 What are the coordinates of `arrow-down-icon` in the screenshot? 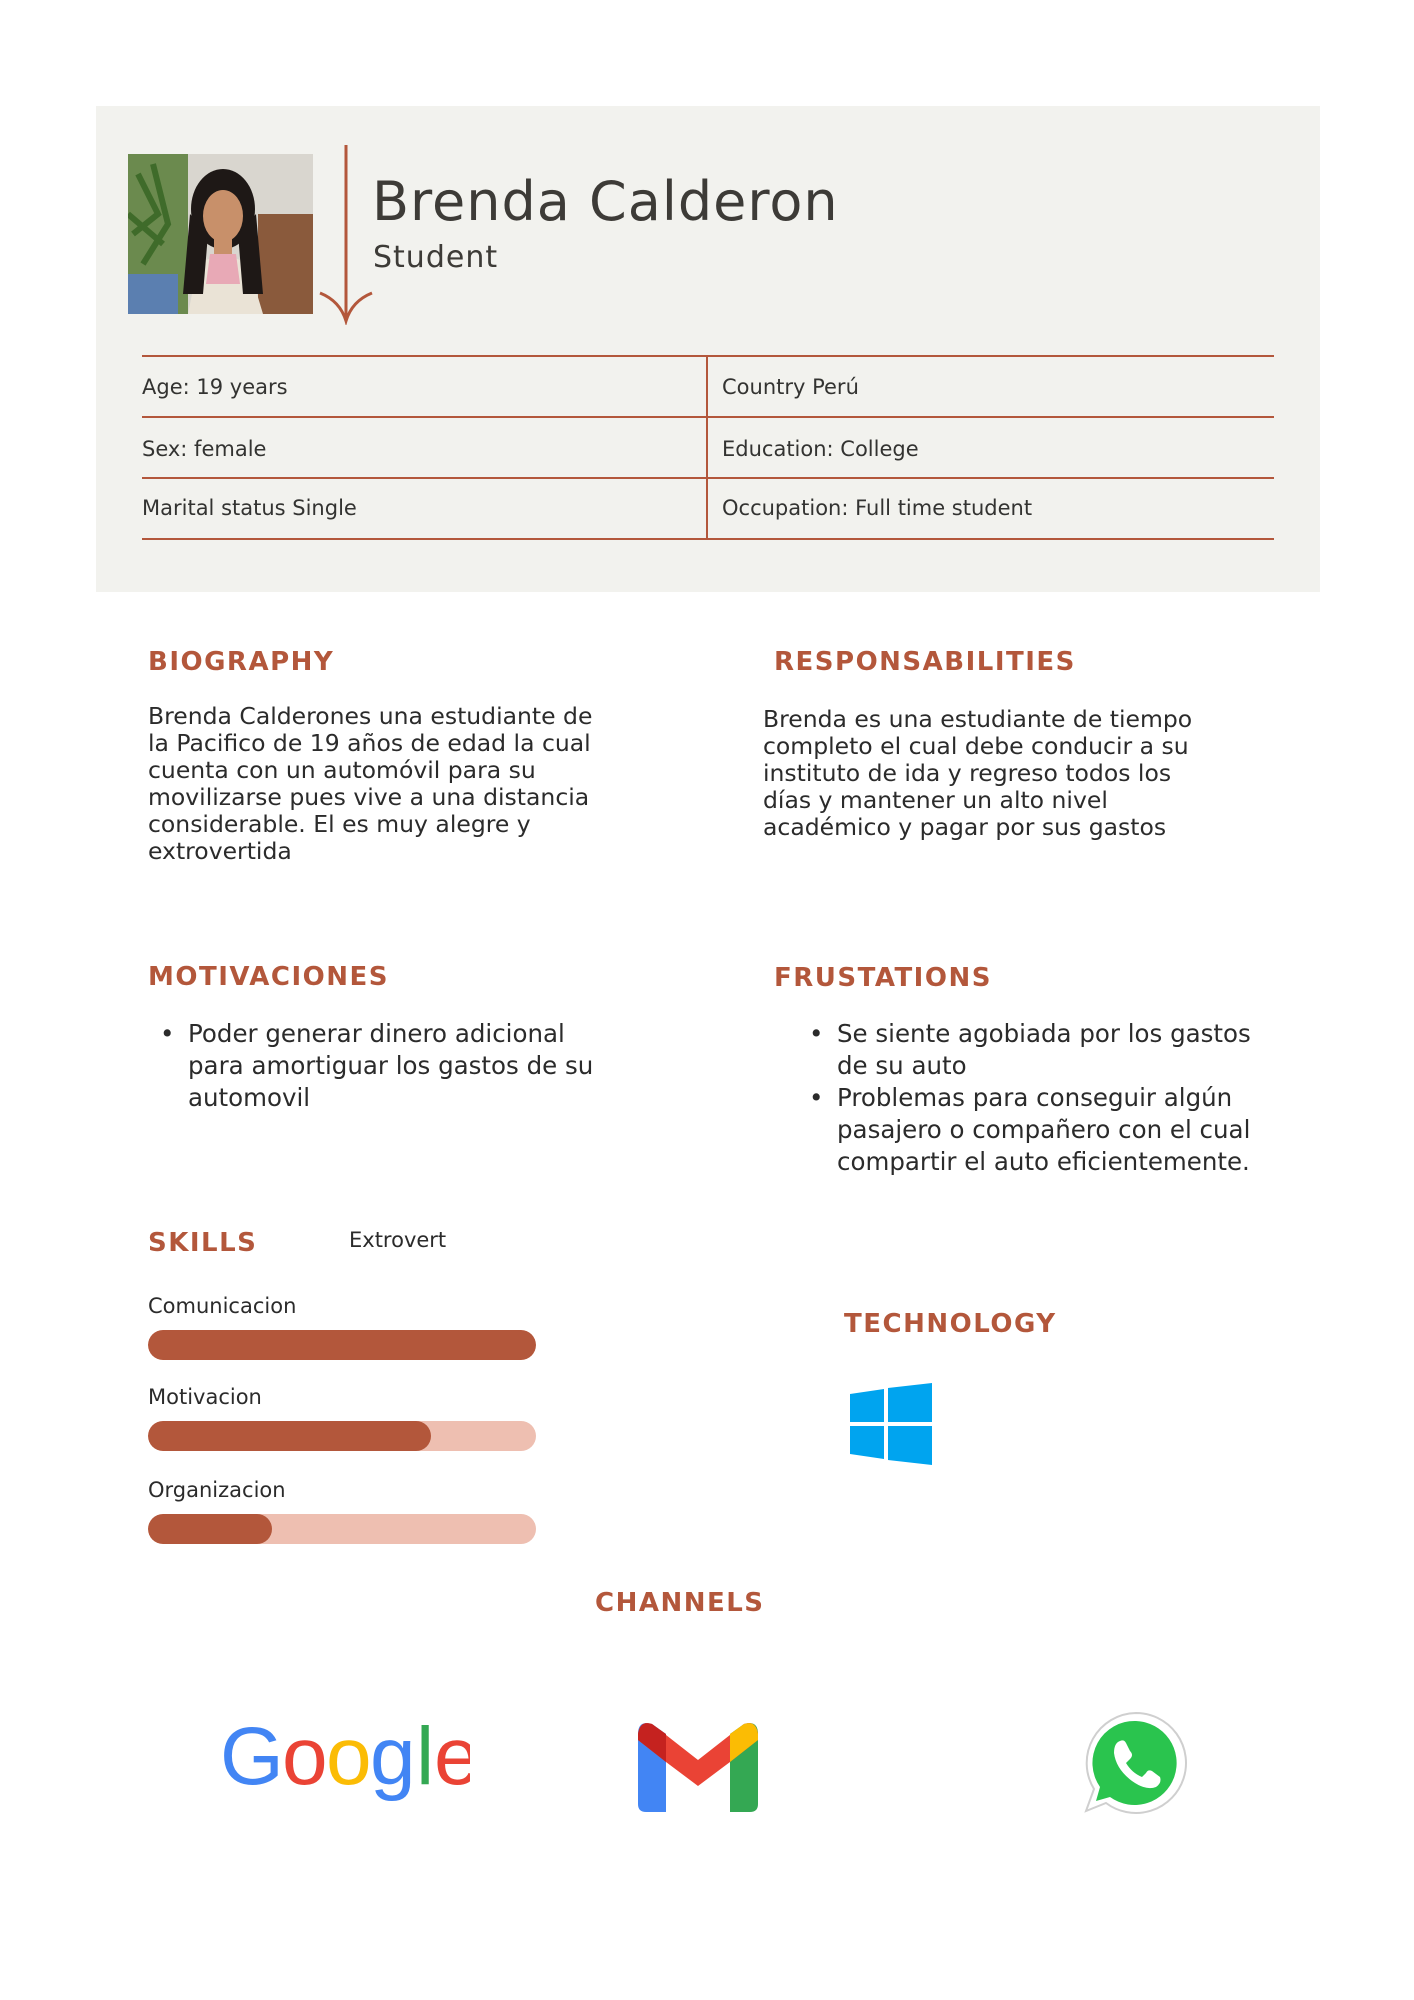 It's located at (346, 235).